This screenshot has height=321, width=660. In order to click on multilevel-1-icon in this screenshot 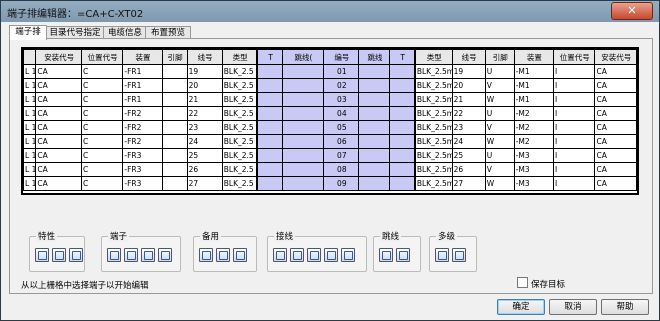, I will do `click(442, 255)`.